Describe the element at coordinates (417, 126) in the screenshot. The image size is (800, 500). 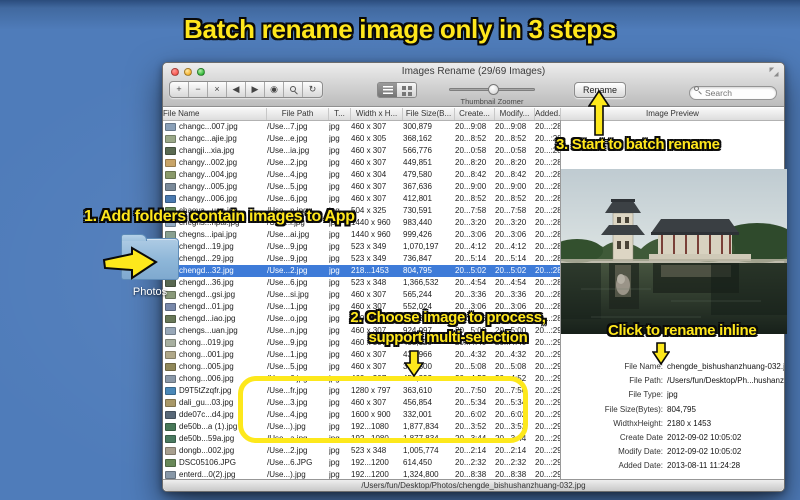
I see `size-cell: 300,879` at that location.